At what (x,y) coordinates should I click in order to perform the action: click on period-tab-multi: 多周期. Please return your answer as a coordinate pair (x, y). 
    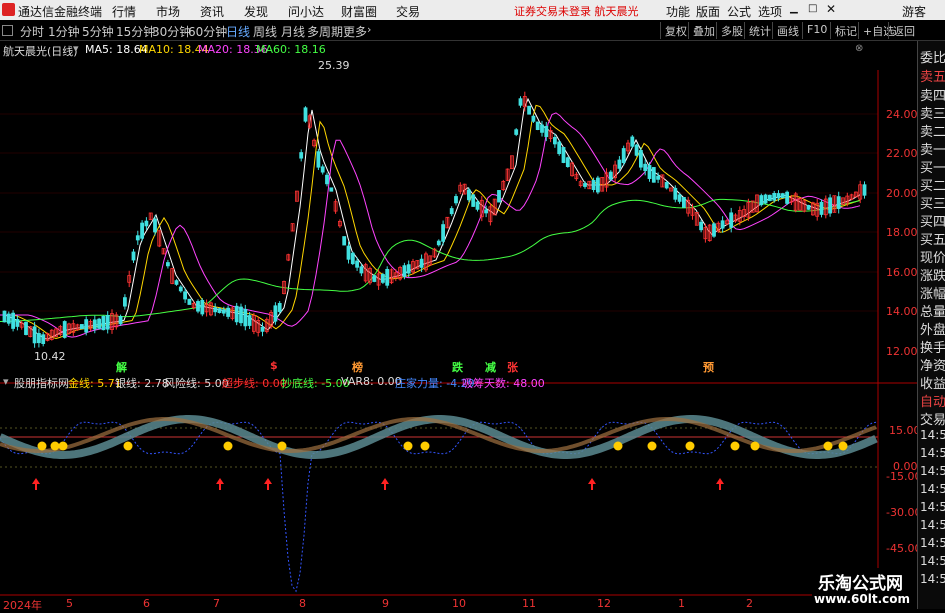
    Looking at the image, I should click on (325, 31).